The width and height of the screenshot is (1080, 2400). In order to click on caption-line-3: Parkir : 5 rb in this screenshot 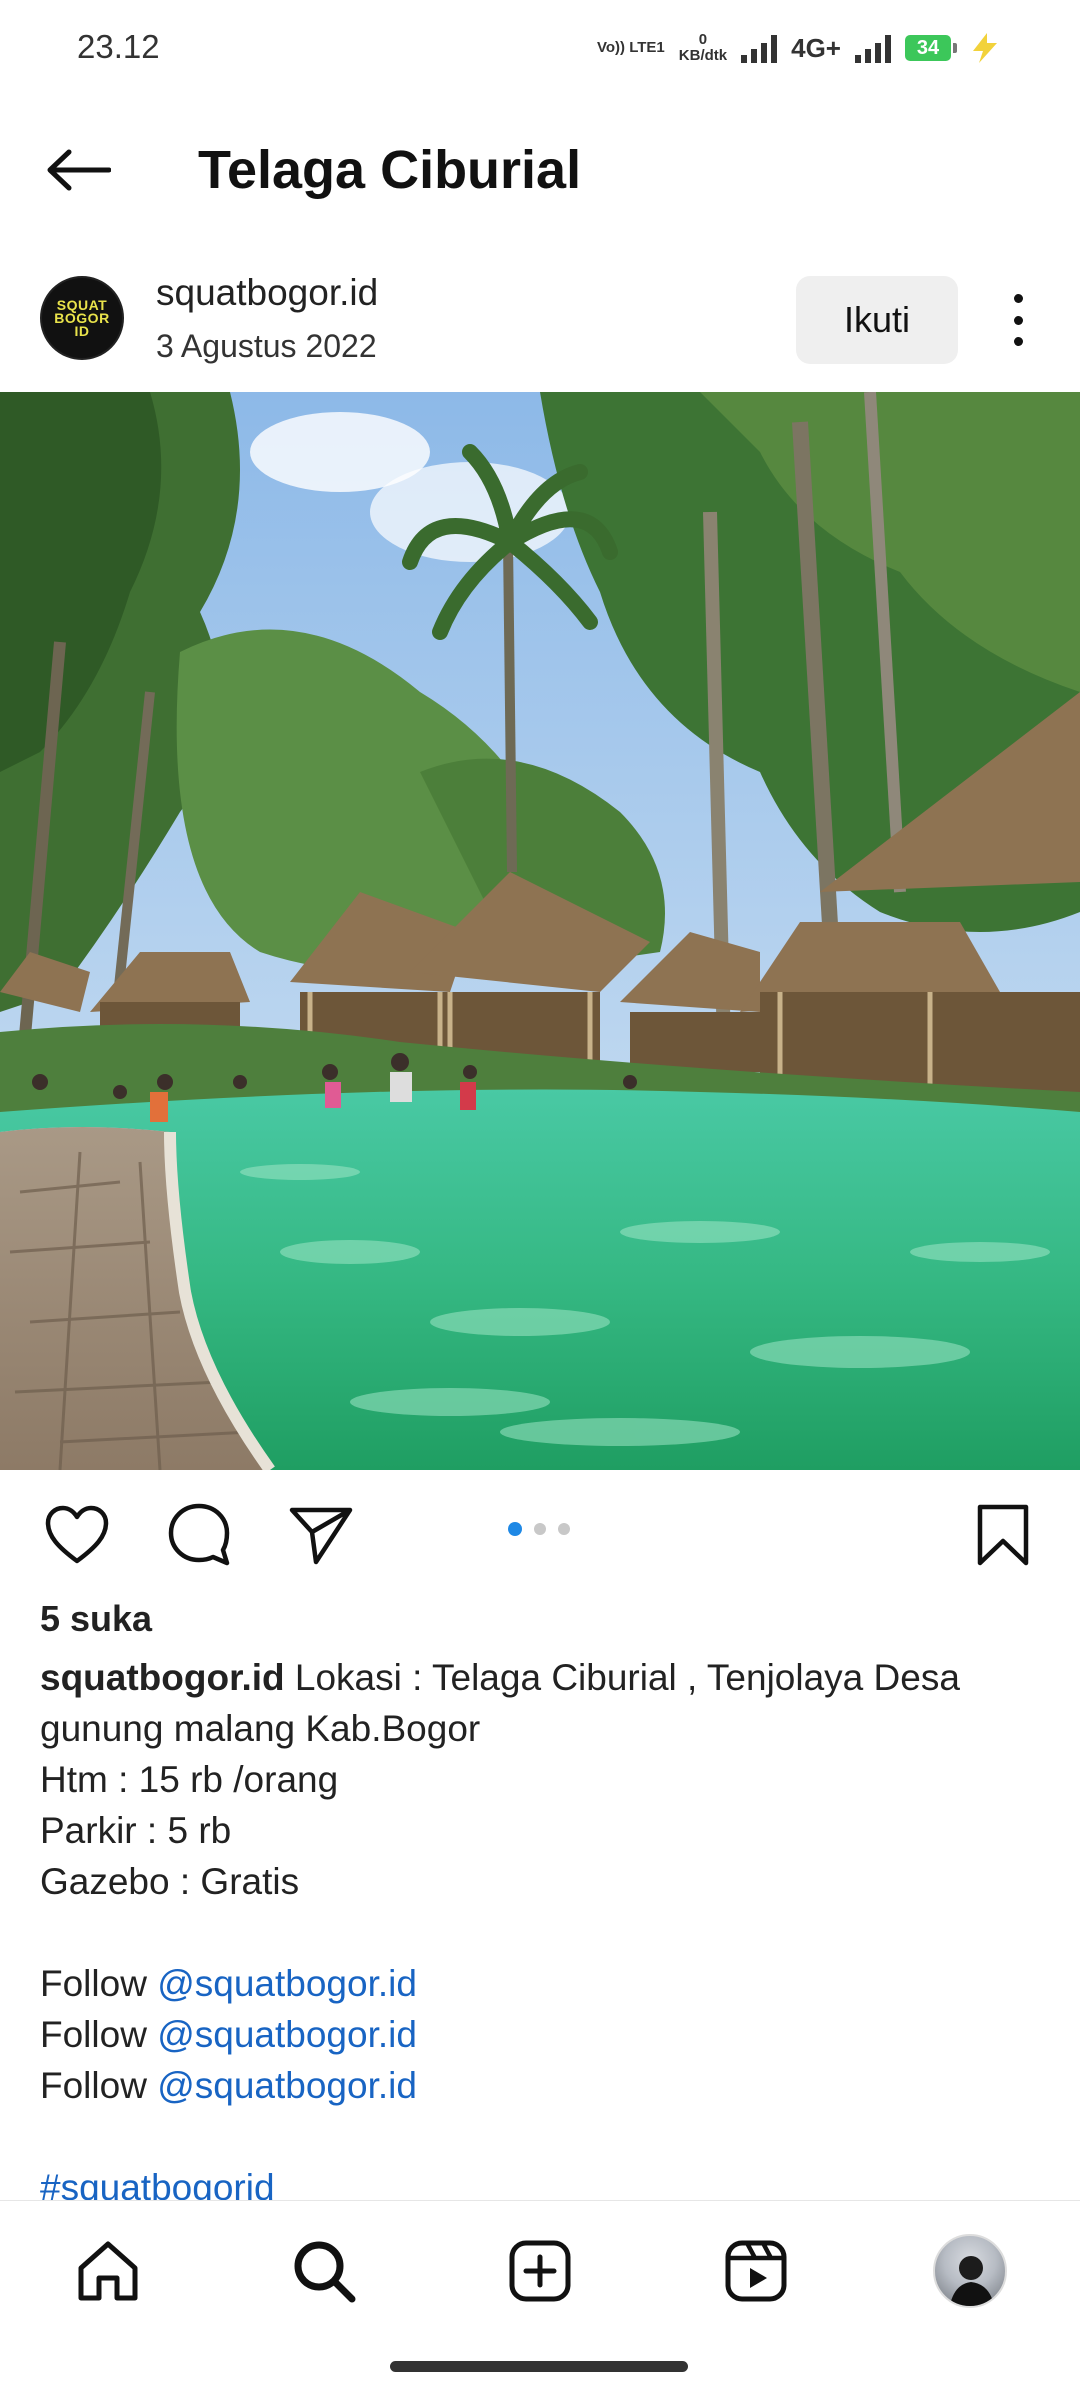, I will do `click(136, 1830)`.